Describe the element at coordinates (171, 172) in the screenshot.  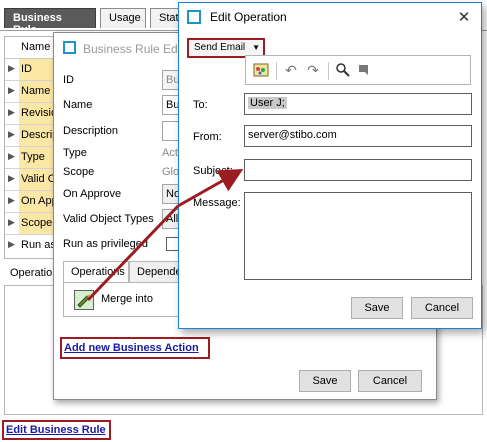
I see `scope-value: Glo` at that location.